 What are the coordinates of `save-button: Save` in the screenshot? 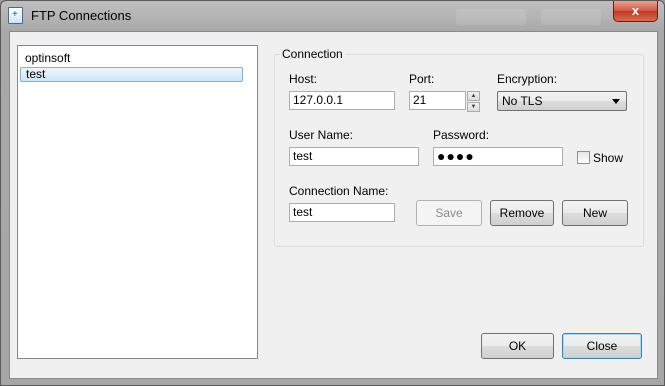 It's located at (449, 213).